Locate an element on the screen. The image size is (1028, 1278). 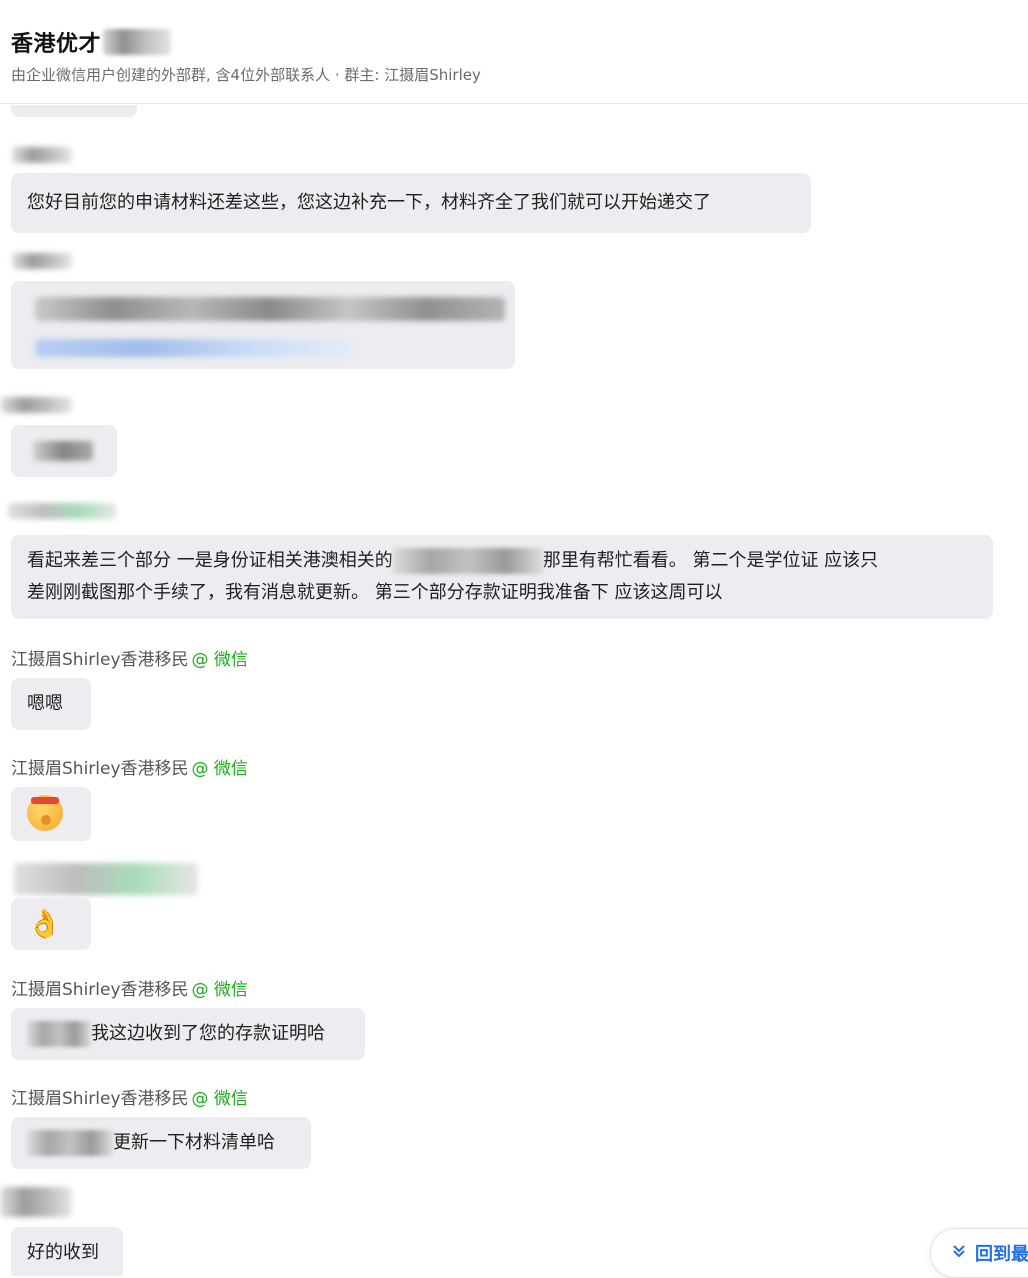
group-subtitle: 由企业微信用户创建的外部群, 含4位外部联系人 · 群主: 江摄眉Shirley is located at coordinates (246, 75).